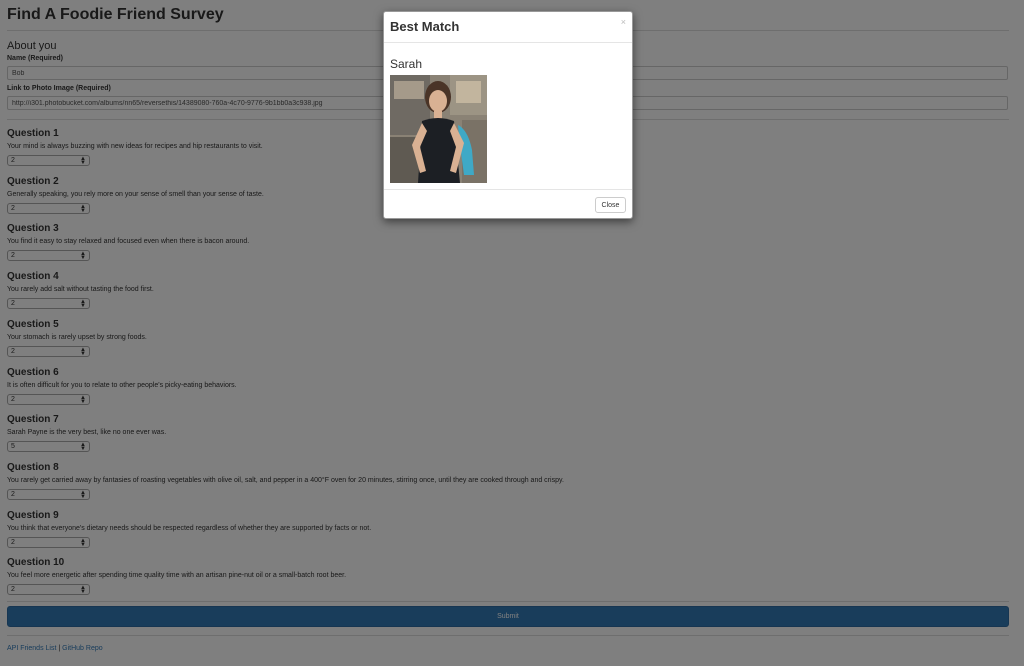 The image size is (1024, 666). What do you see at coordinates (508, 204) in the screenshot?
I see `modal-footer: Close` at bounding box center [508, 204].